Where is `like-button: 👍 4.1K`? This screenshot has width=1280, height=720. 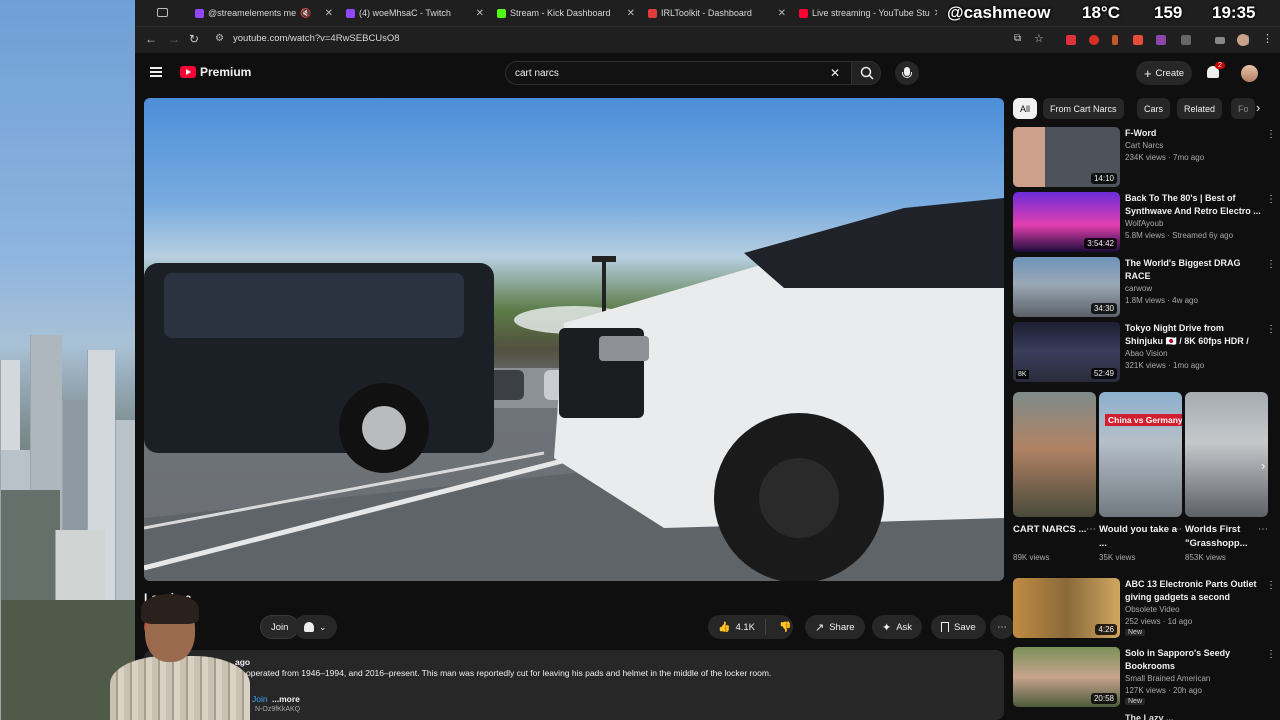
like-button: 👍 4.1K is located at coordinates (737, 627).